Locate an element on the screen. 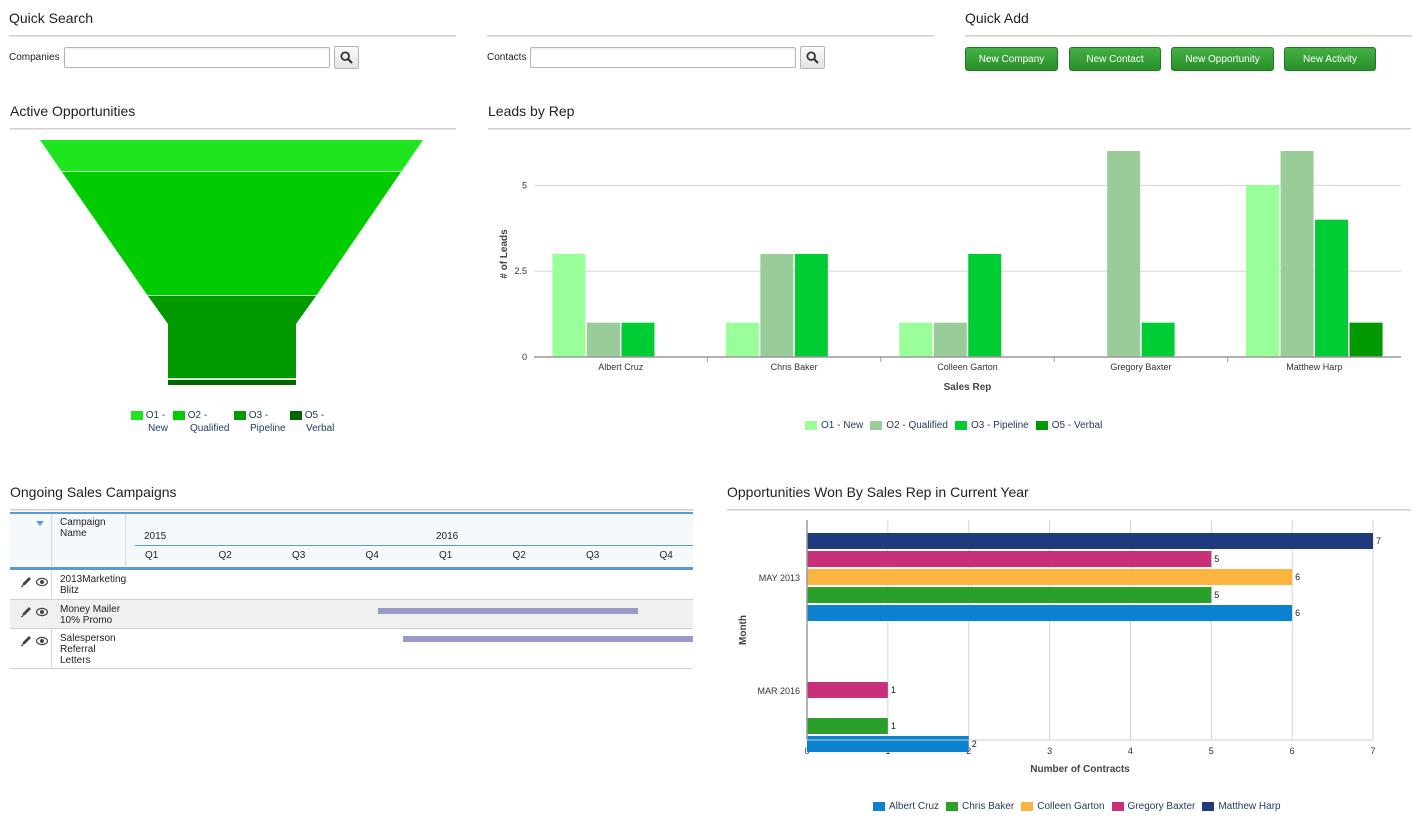 The width and height of the screenshot is (1422, 840). y-tick-label: 2.5 is located at coordinates (520, 271).